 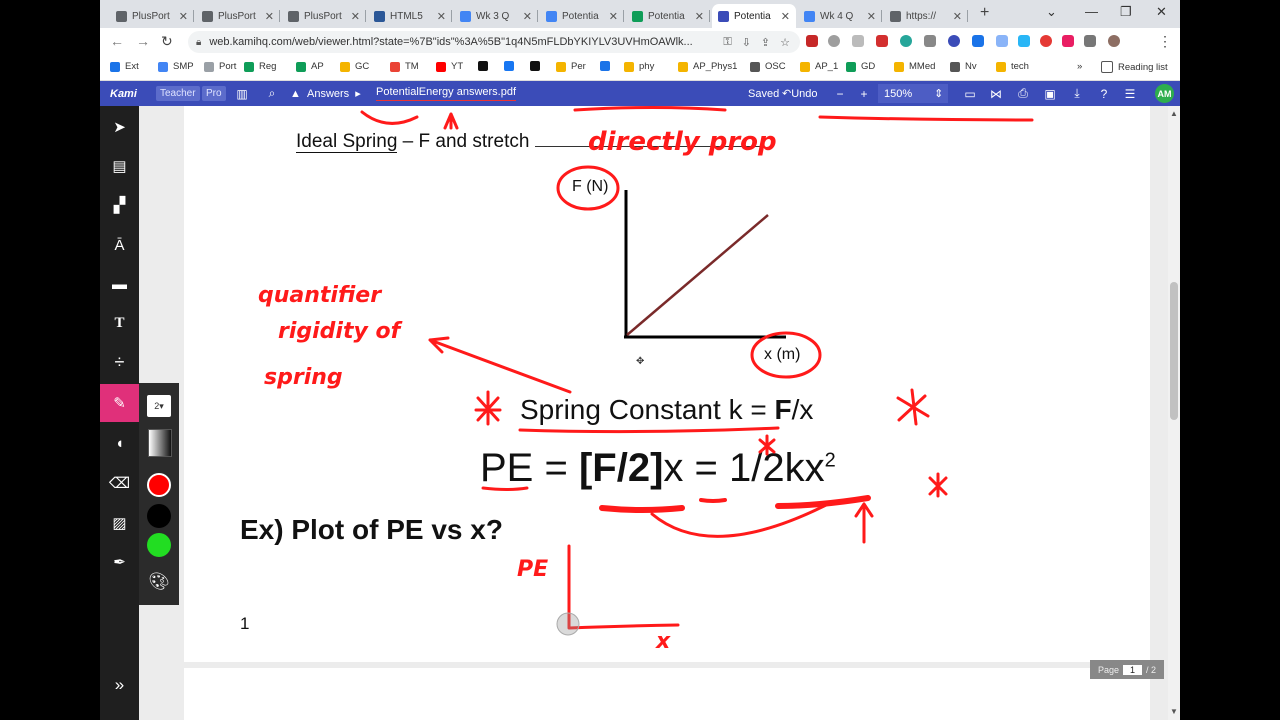 What do you see at coordinates (785, 42) in the screenshot?
I see `star-icon: ☆` at bounding box center [785, 42].